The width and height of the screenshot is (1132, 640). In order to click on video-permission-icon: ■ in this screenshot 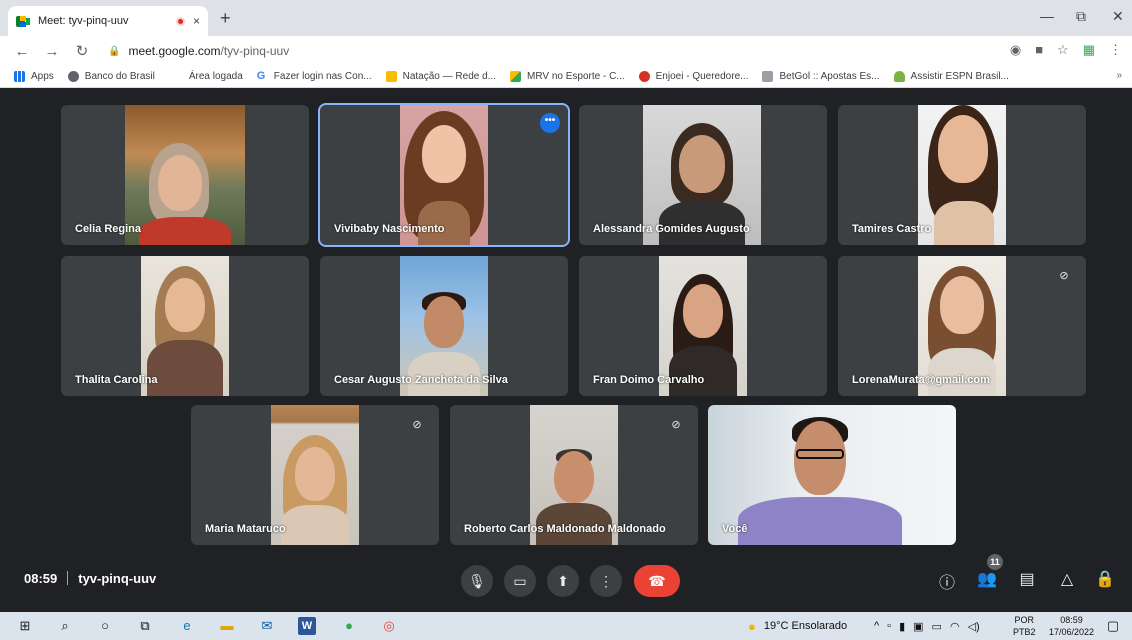, I will do `click(1039, 50)`.